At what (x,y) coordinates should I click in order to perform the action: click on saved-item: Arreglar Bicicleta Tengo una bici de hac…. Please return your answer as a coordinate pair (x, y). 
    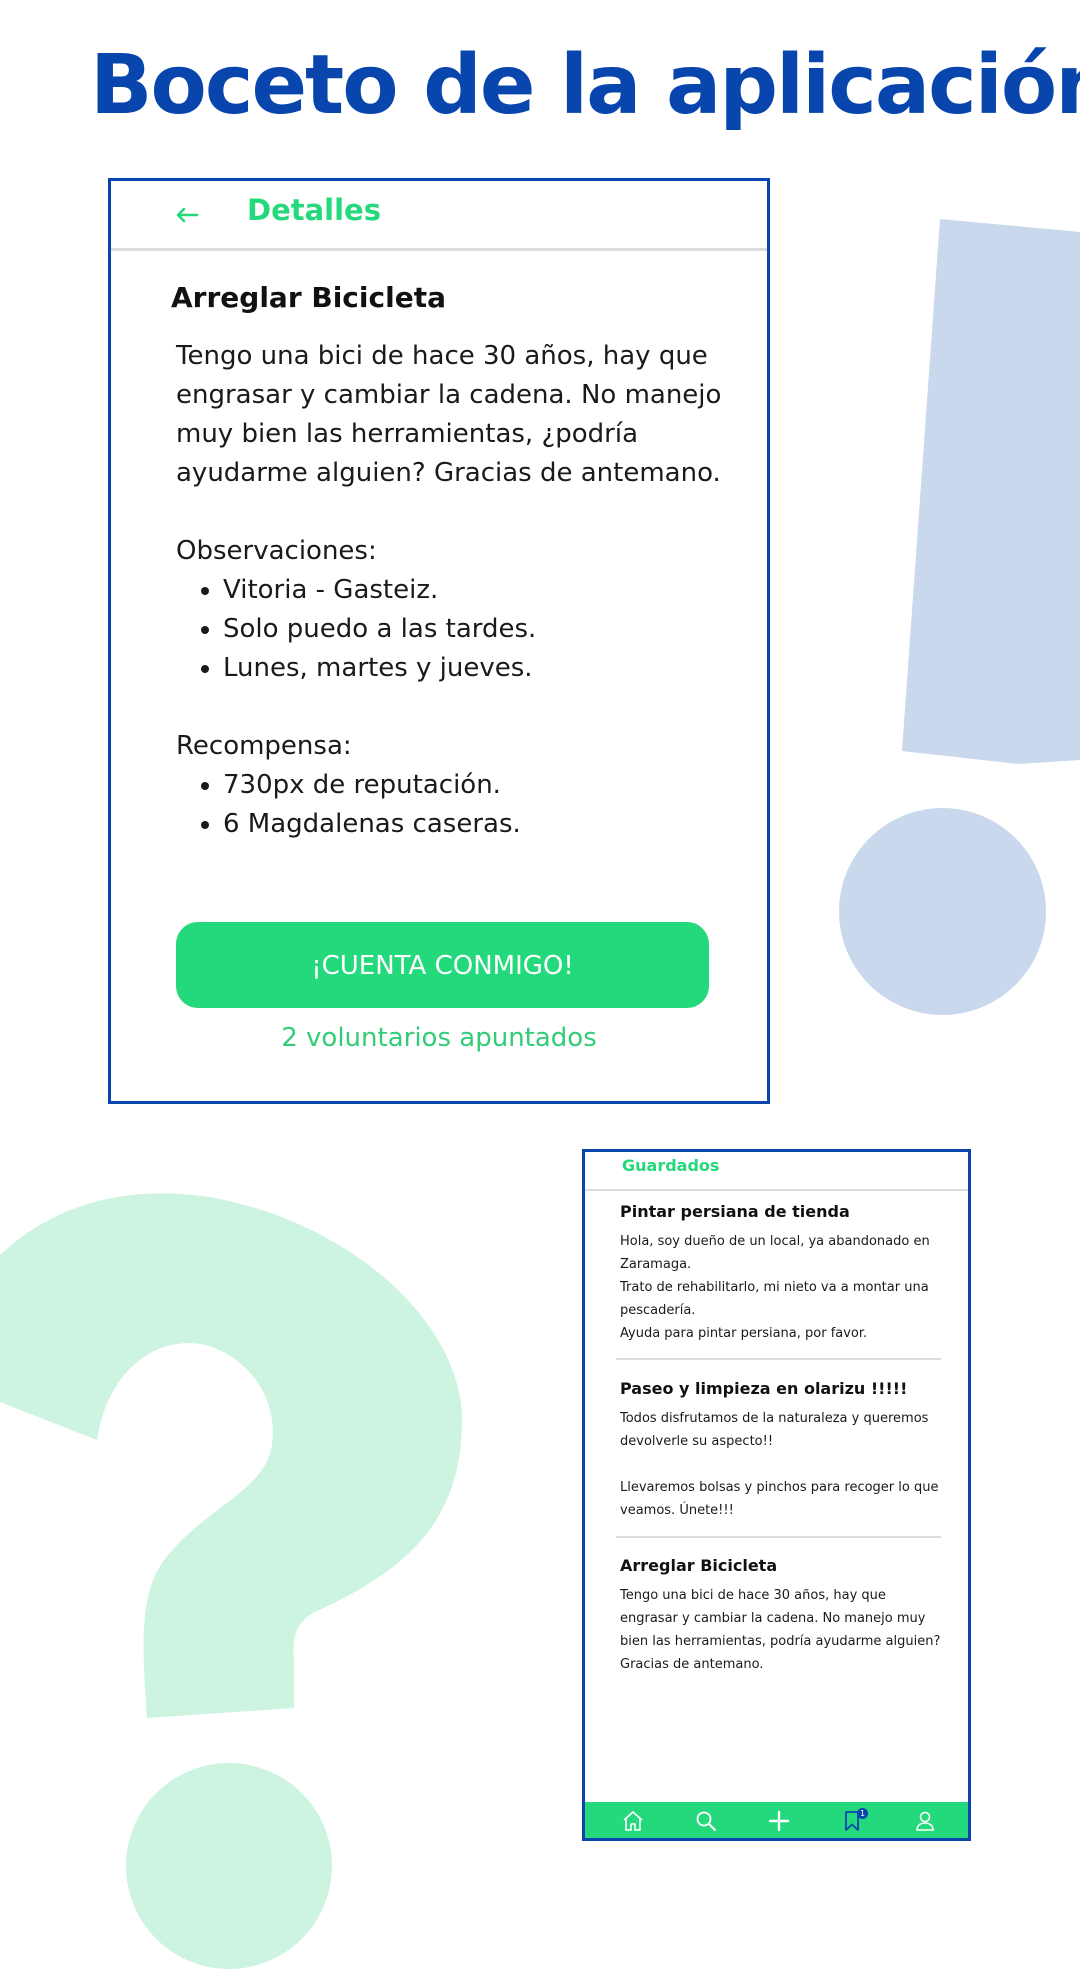
    Looking at the image, I should click on (782, 1616).